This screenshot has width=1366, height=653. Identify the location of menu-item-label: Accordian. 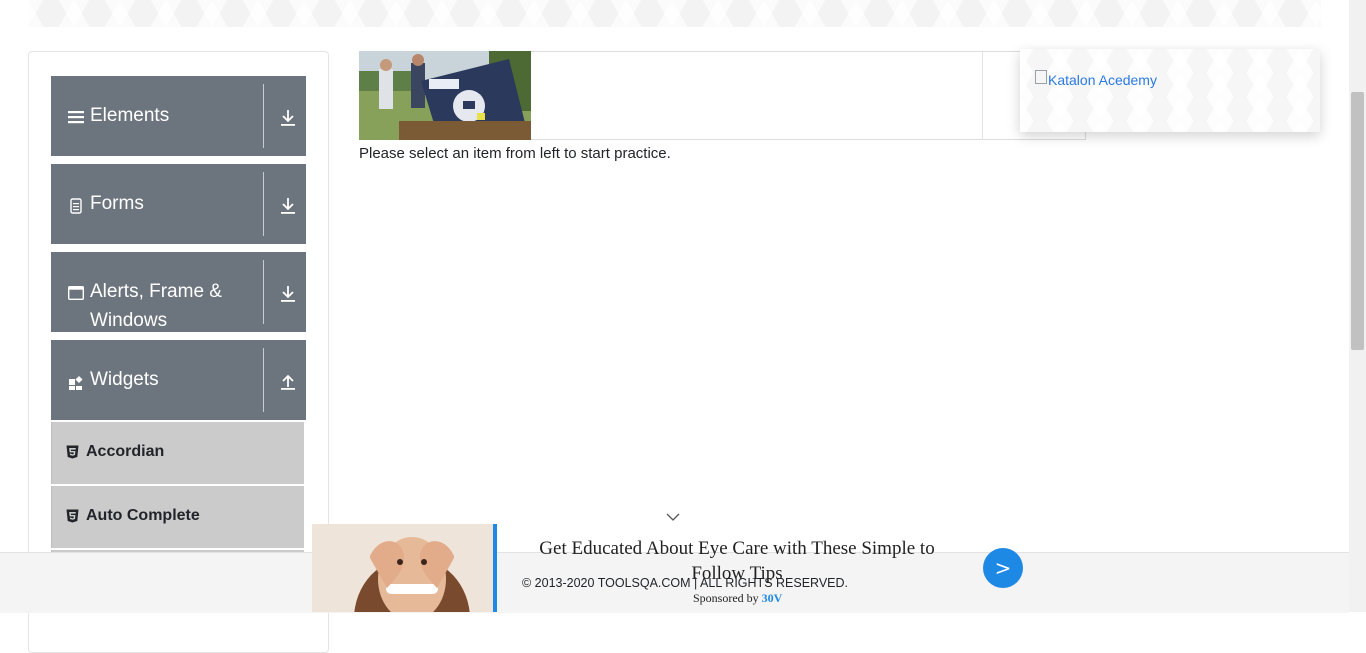
(125, 451).